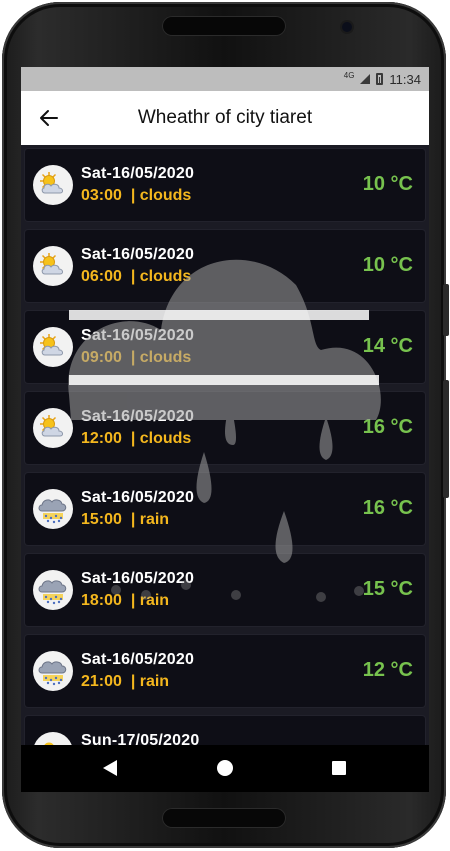  Describe the element at coordinates (347, 27) in the screenshot. I see `front-camera` at that location.